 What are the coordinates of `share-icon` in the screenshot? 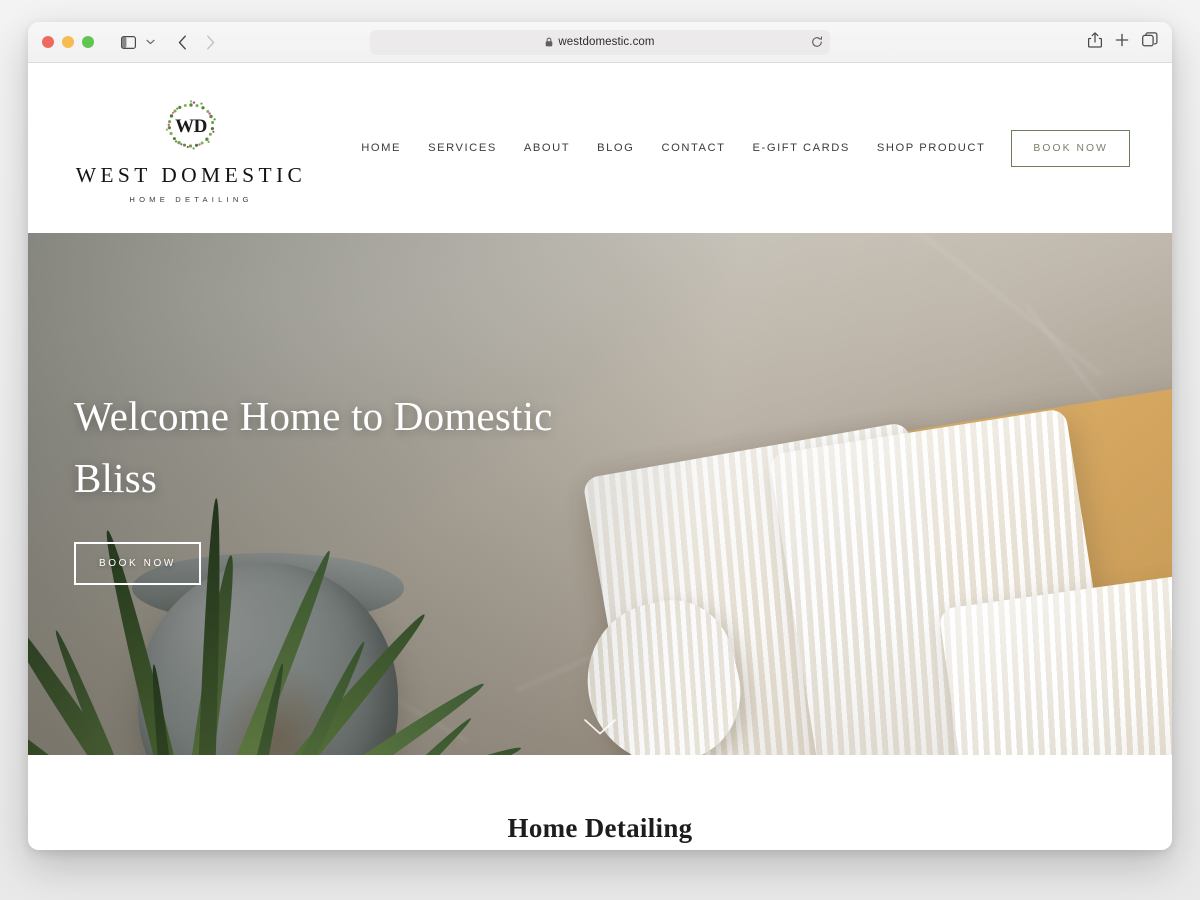 It's located at (1095, 42).